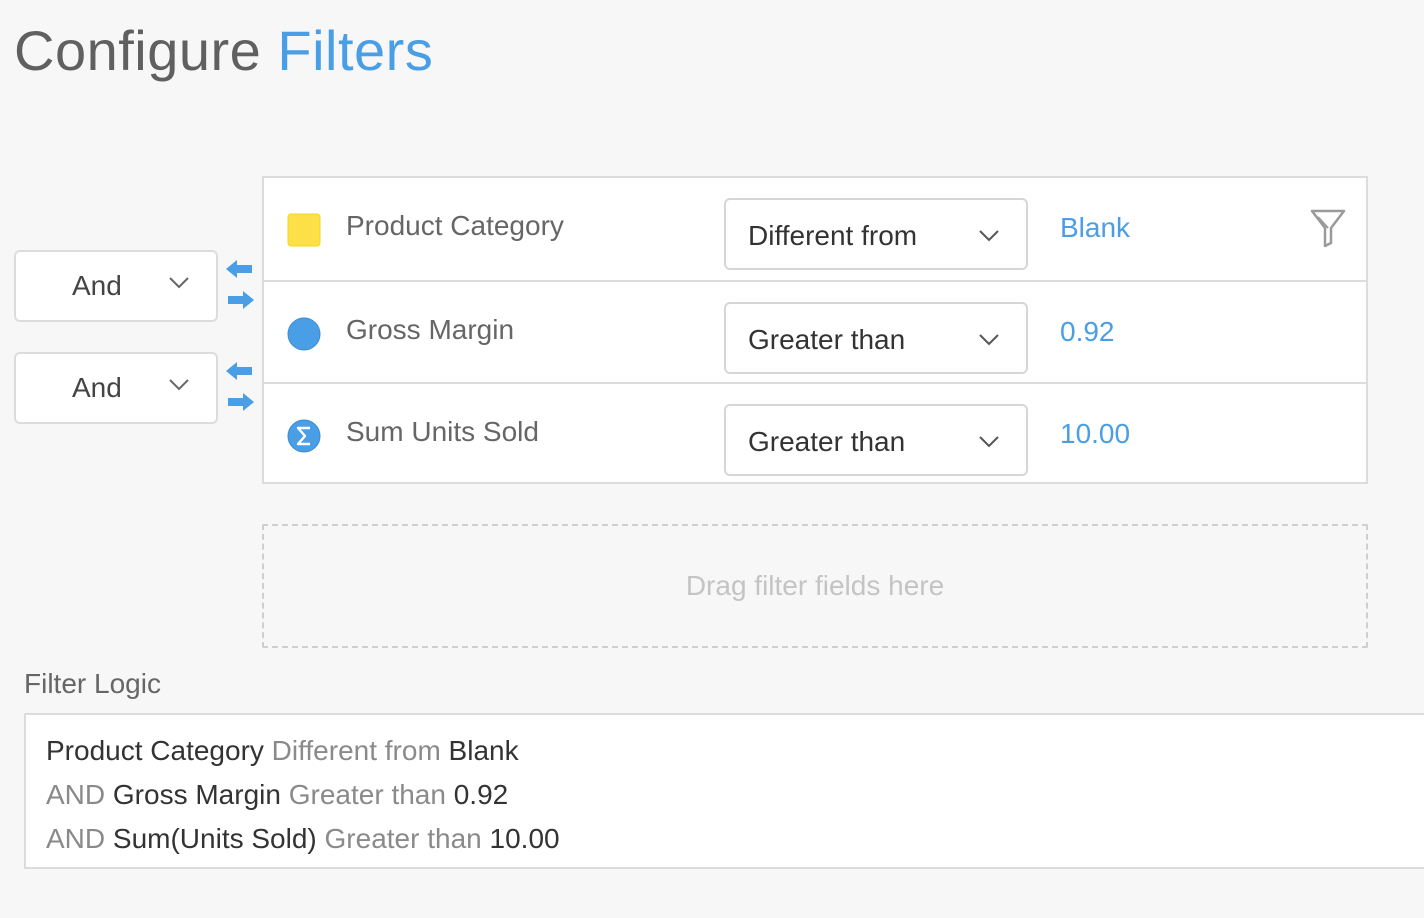 The height and width of the screenshot is (918, 1424). What do you see at coordinates (481, 794) in the screenshot?
I see `logic-value: 0.92` at bounding box center [481, 794].